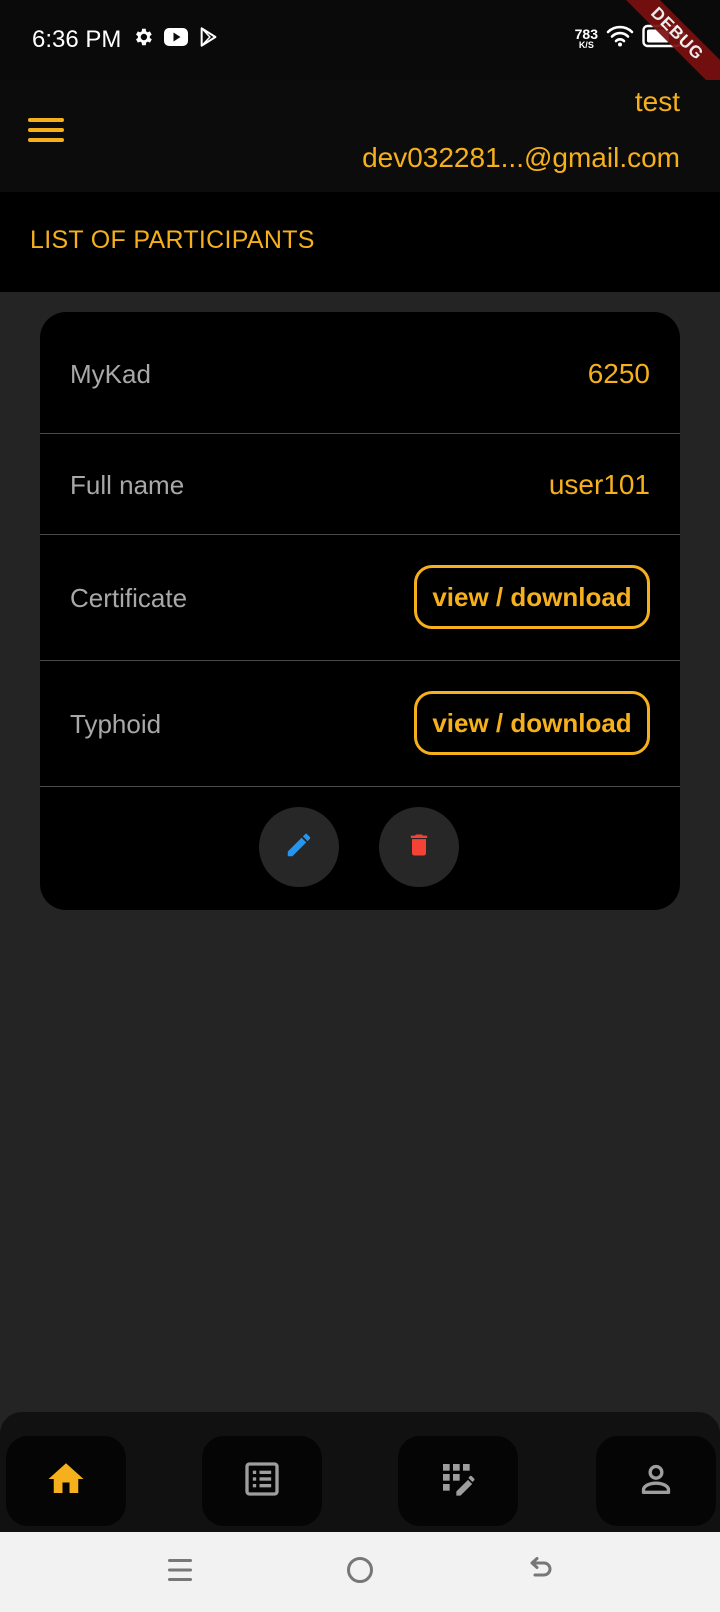 The width and height of the screenshot is (720, 1612). I want to click on list-icon, so click(262, 1481).